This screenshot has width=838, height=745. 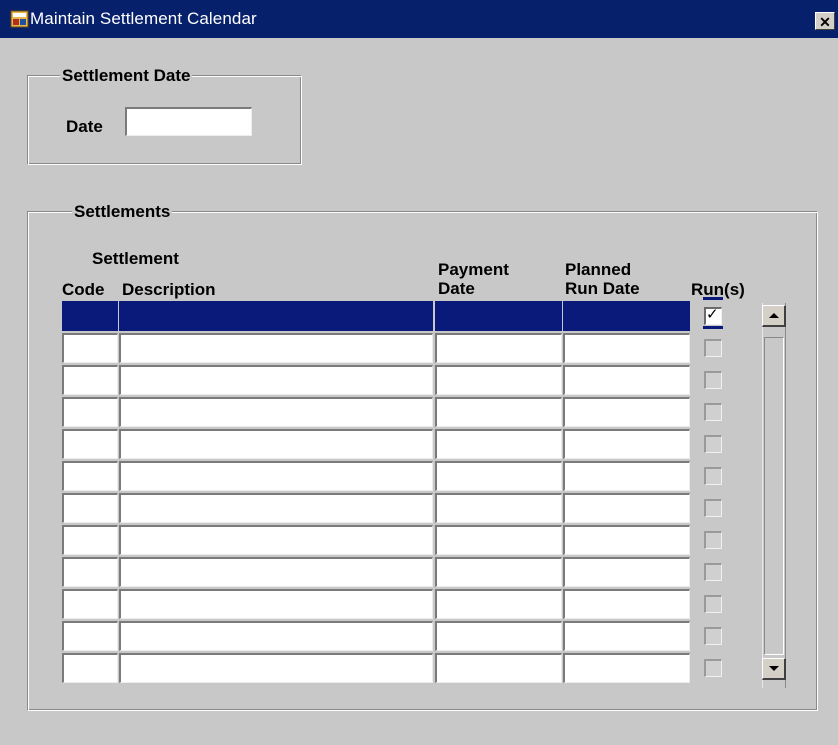 I want to click on settlement-date-group-title: Settlement Date, so click(x=126, y=76).